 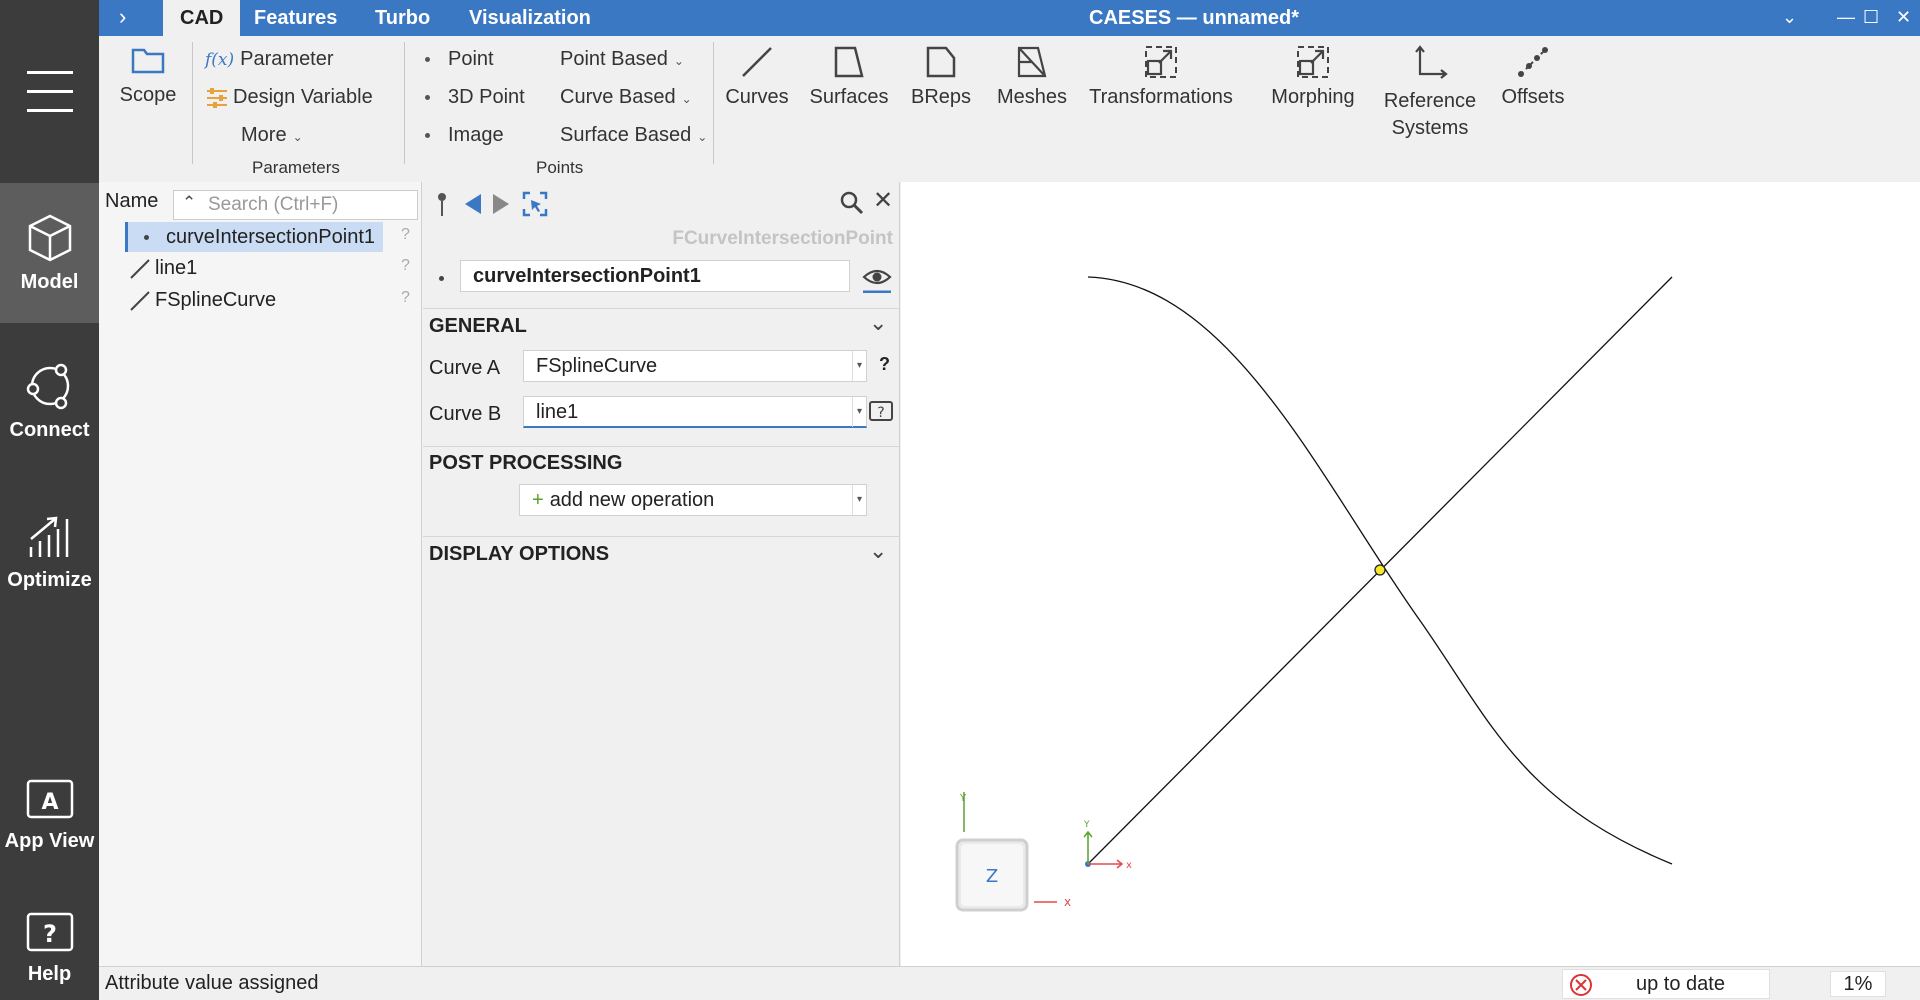 What do you see at coordinates (269, 59) in the screenshot?
I see `parameter-button: f(x) Parameter` at bounding box center [269, 59].